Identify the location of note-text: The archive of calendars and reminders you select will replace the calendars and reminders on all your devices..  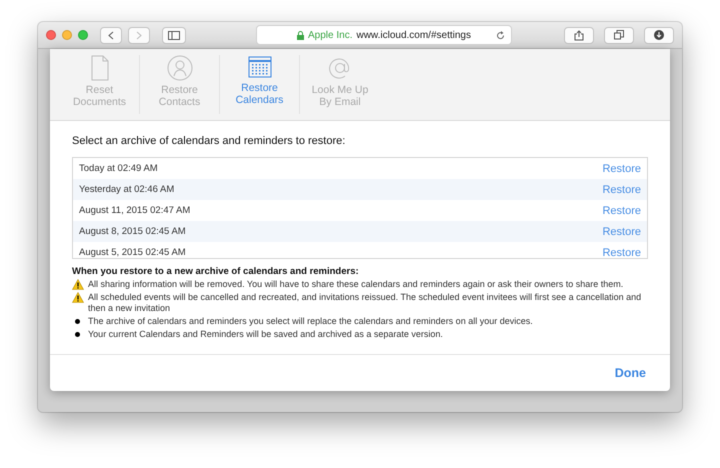
(310, 321).